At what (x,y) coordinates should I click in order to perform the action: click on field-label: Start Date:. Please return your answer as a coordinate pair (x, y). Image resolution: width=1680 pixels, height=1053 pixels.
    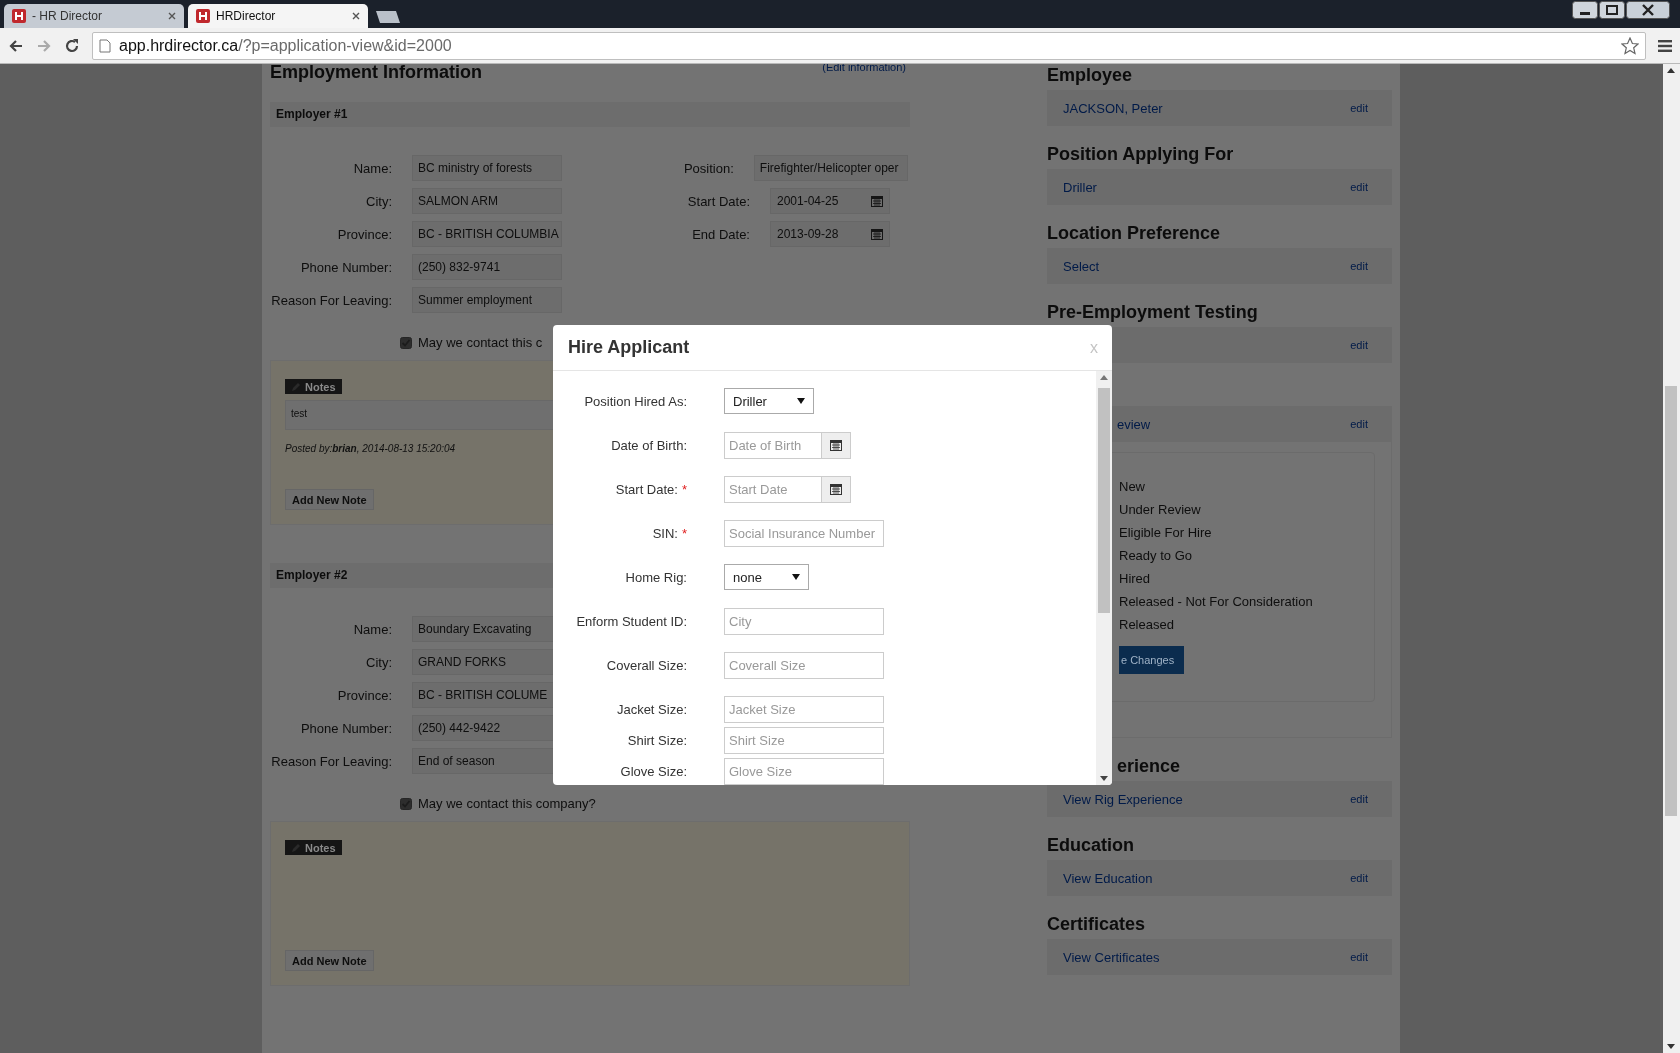
    Looking at the image, I should click on (718, 201).